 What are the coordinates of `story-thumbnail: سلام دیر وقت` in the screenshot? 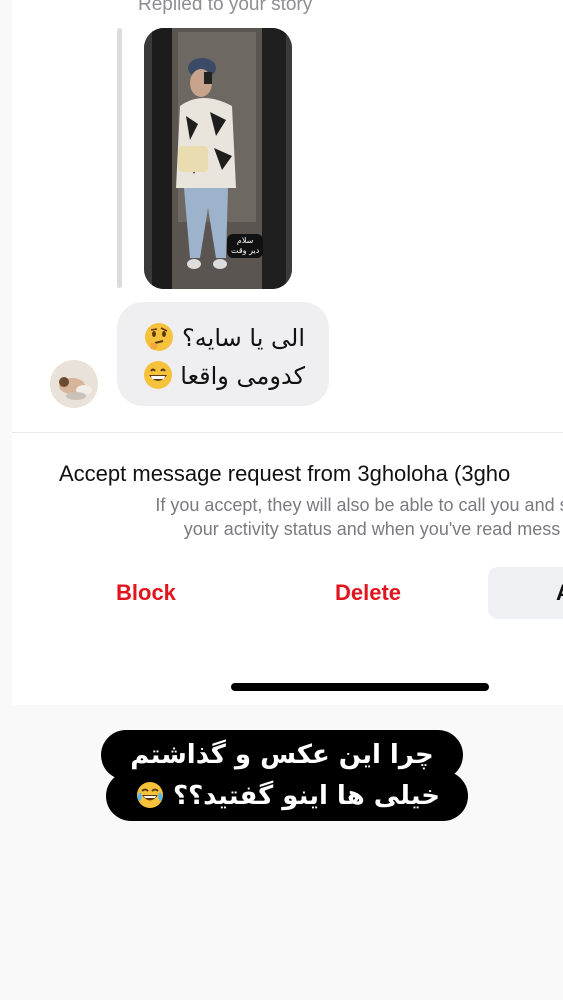 It's located at (218, 158).